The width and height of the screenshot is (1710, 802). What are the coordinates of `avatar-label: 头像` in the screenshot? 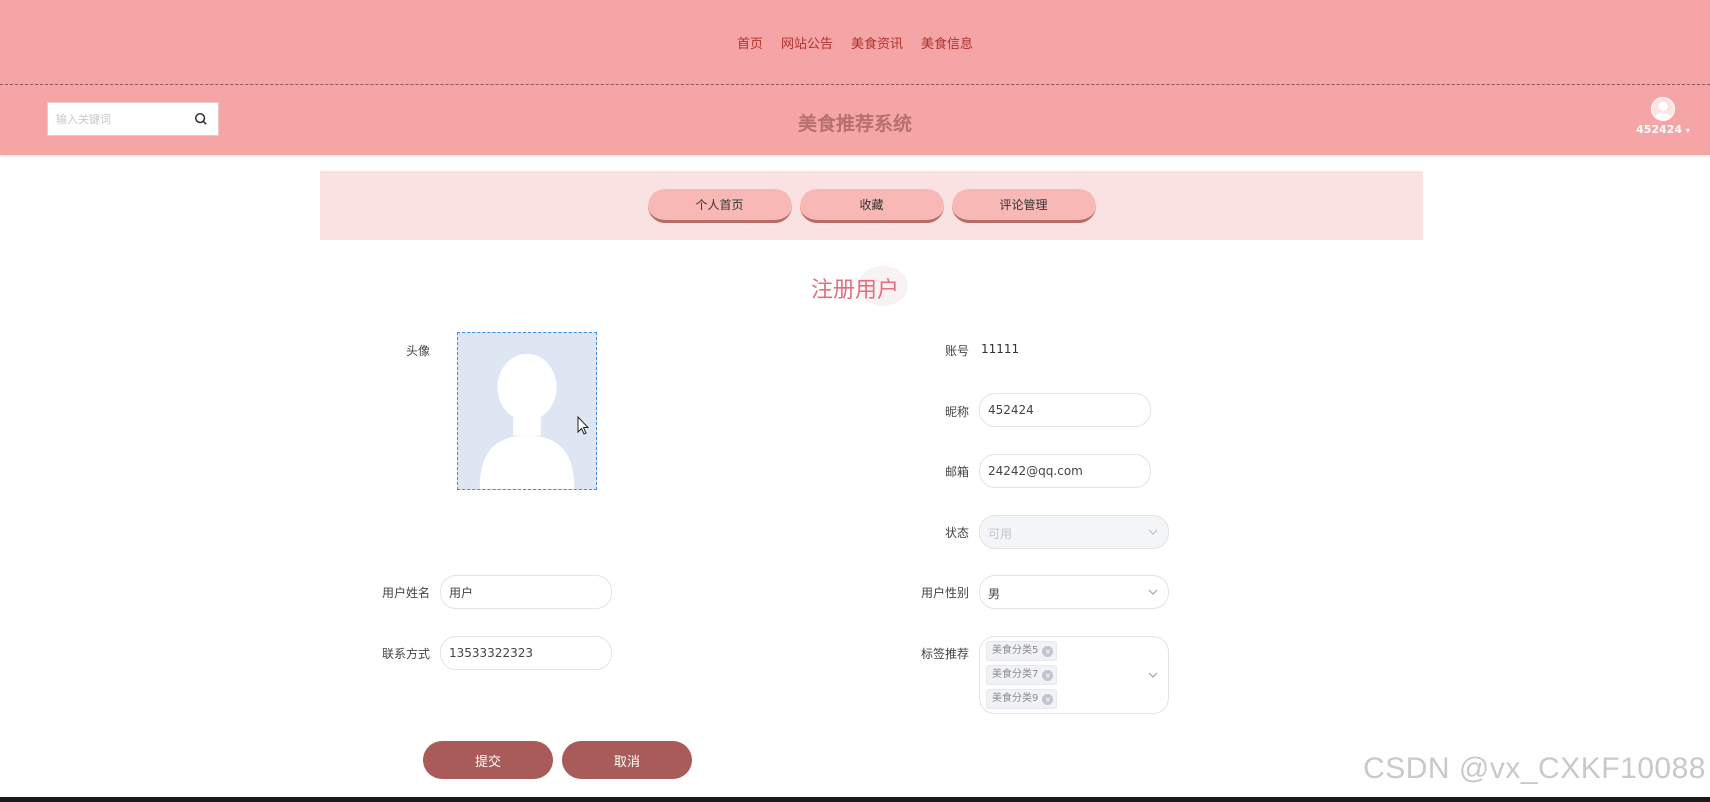 It's located at (417, 351).